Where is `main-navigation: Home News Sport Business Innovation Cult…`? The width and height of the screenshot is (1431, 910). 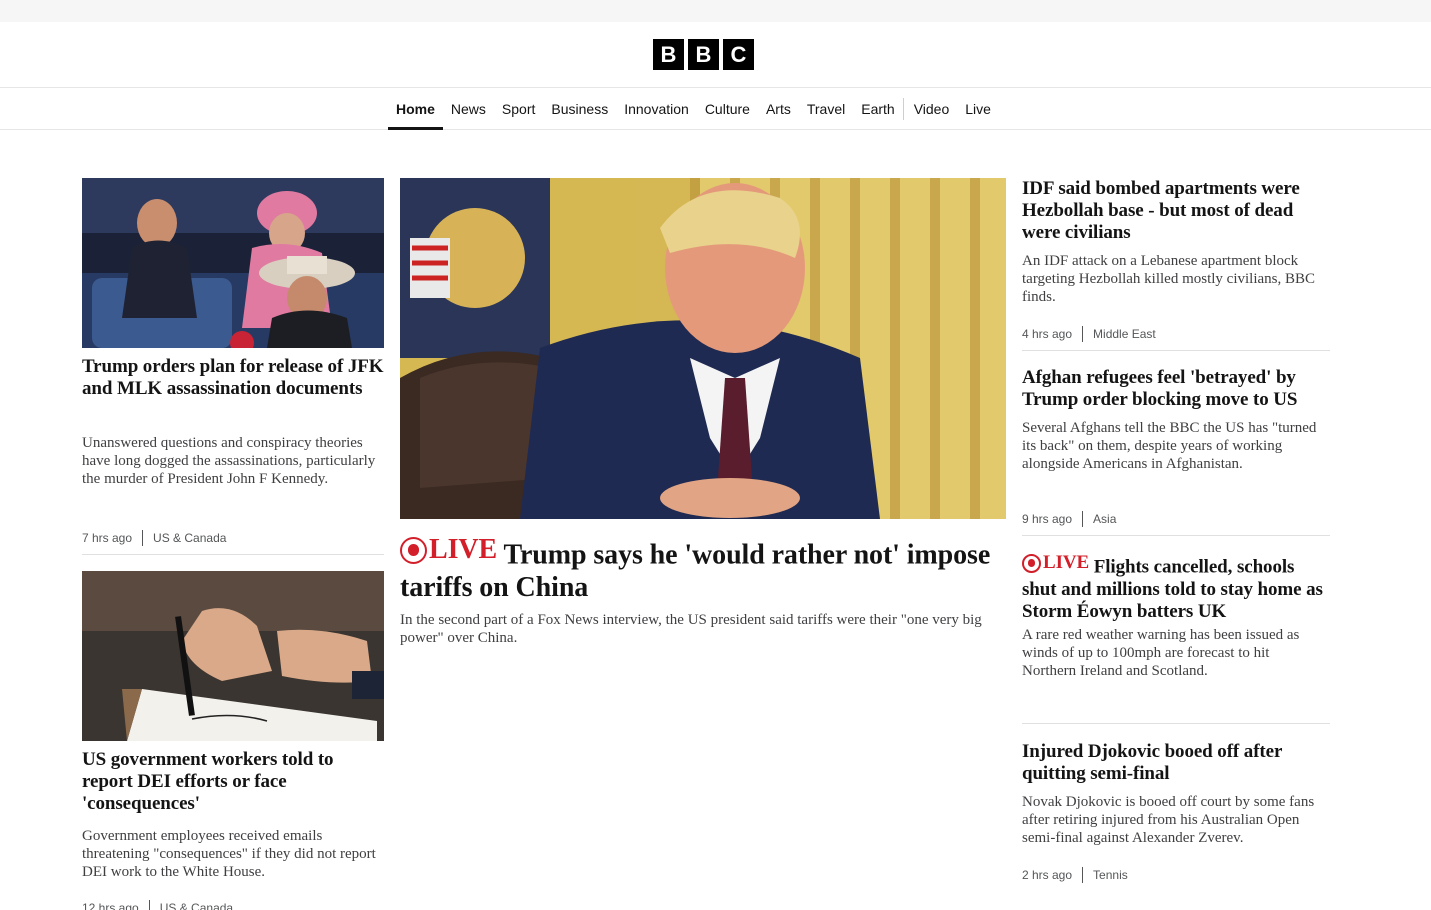
main-navigation: Home News Sport Business Innovation Cult… is located at coordinates (715, 109).